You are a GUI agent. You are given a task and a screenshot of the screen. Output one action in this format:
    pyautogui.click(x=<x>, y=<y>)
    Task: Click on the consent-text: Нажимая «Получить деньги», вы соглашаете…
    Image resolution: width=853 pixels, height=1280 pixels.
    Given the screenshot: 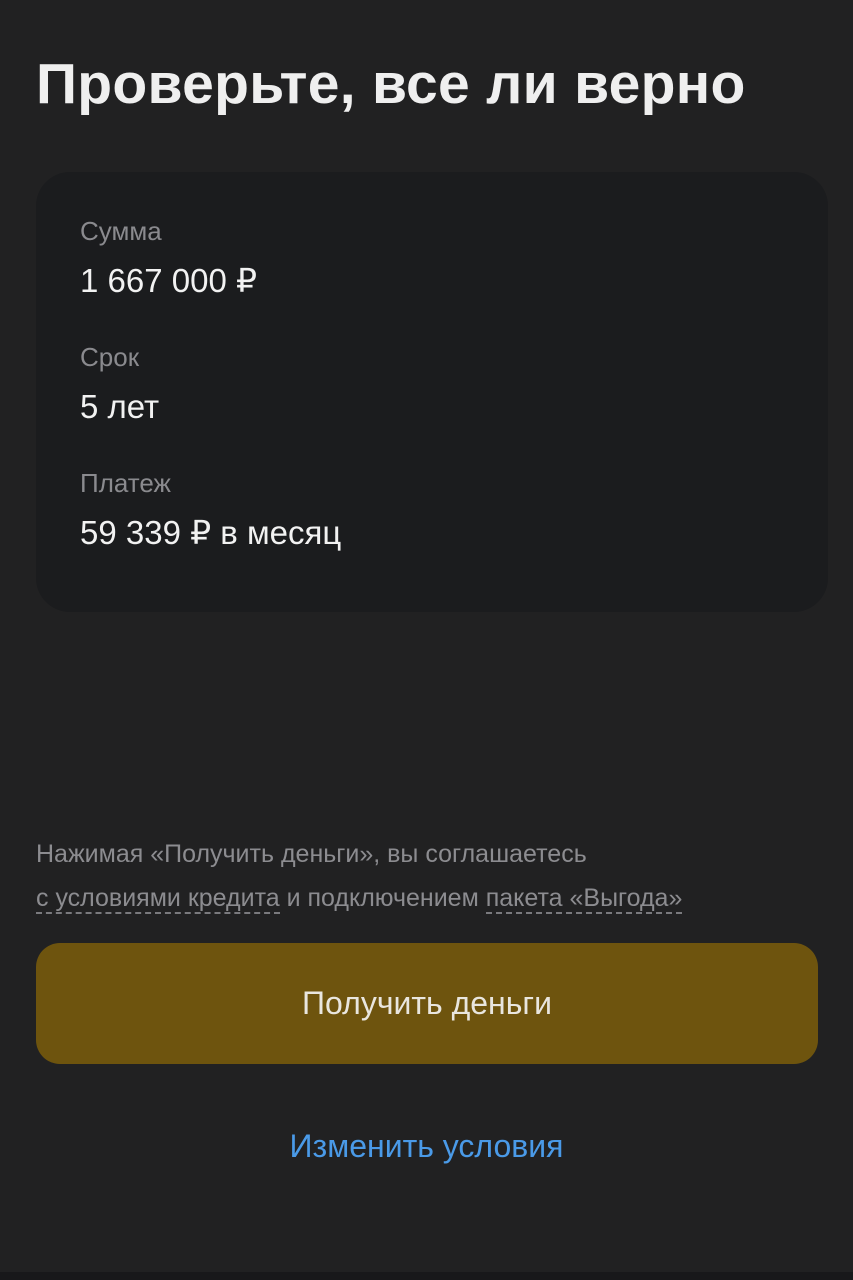 What is the action you would take?
    pyautogui.click(x=431, y=876)
    